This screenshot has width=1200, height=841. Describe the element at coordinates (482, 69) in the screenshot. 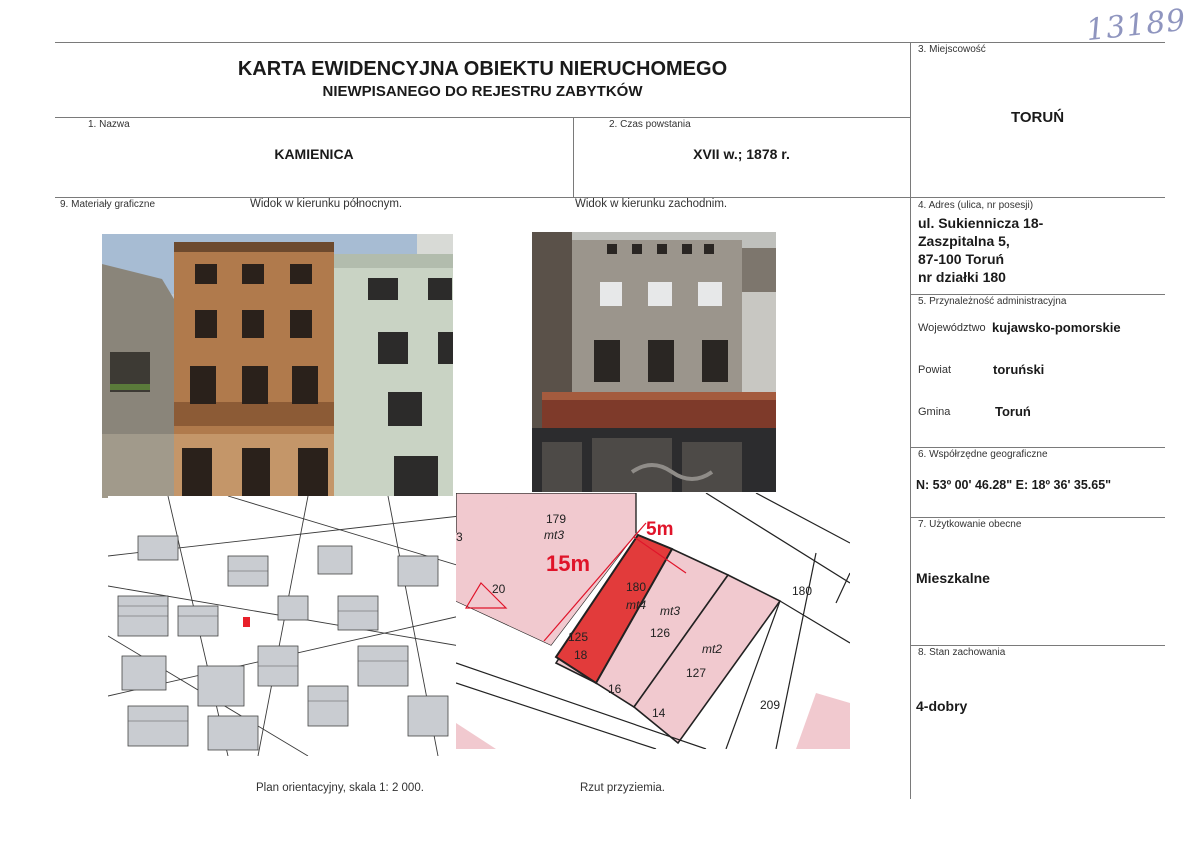

I see `card-title: KARTA EWIDENCYJNA OBIEKTU NIERUCHOMEGO` at that location.